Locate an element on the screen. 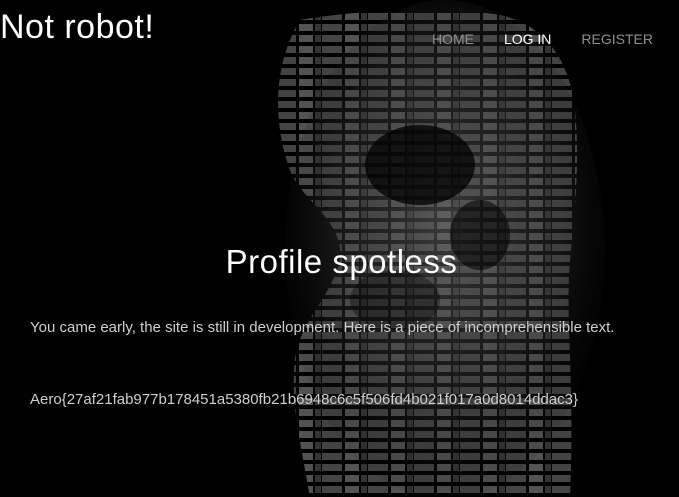 This screenshot has width=679, height=497. nav-login-link: LOG IN is located at coordinates (527, 39).